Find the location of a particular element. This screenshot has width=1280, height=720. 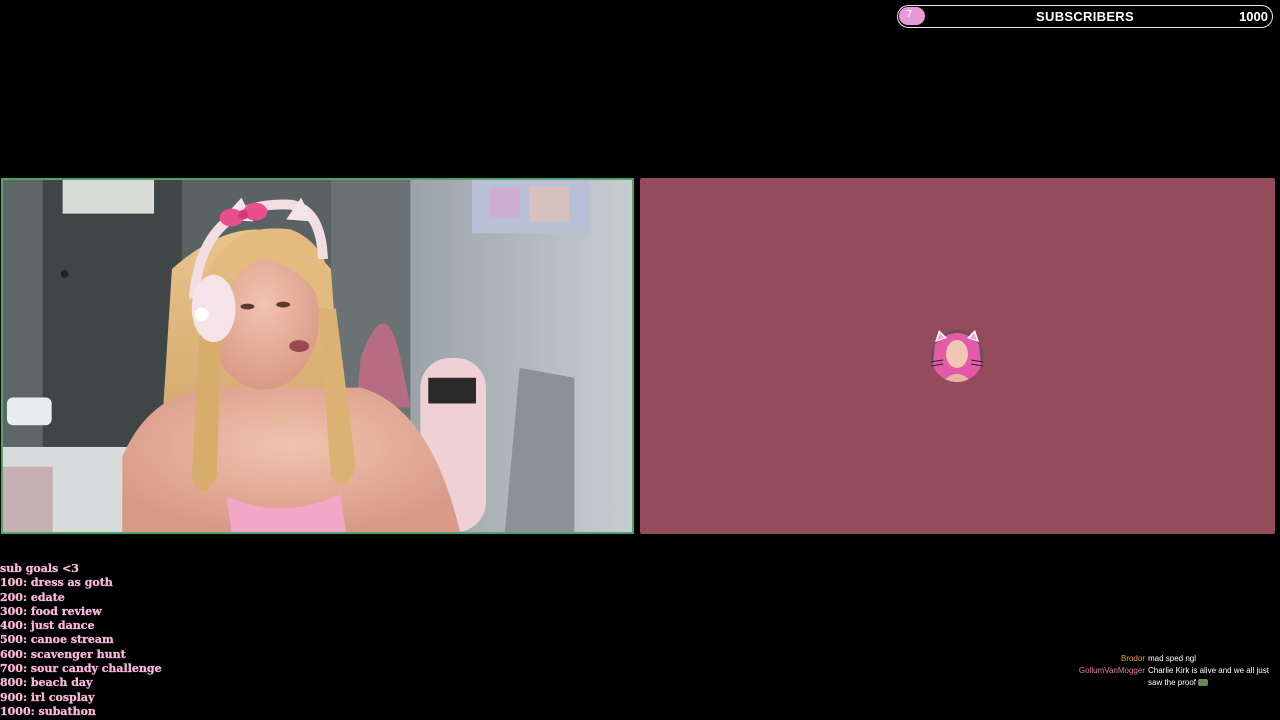

chat-message-body: mad sped ngl is located at coordinates (1172, 658).